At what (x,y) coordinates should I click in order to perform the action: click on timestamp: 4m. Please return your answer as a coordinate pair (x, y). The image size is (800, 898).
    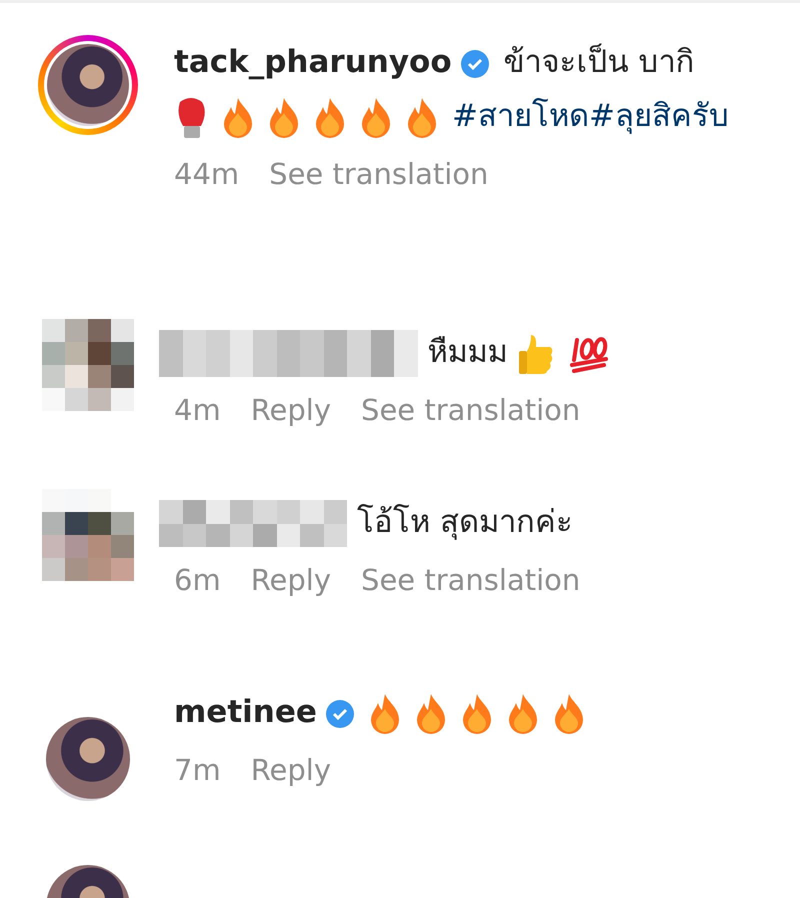
    Looking at the image, I should click on (197, 410).